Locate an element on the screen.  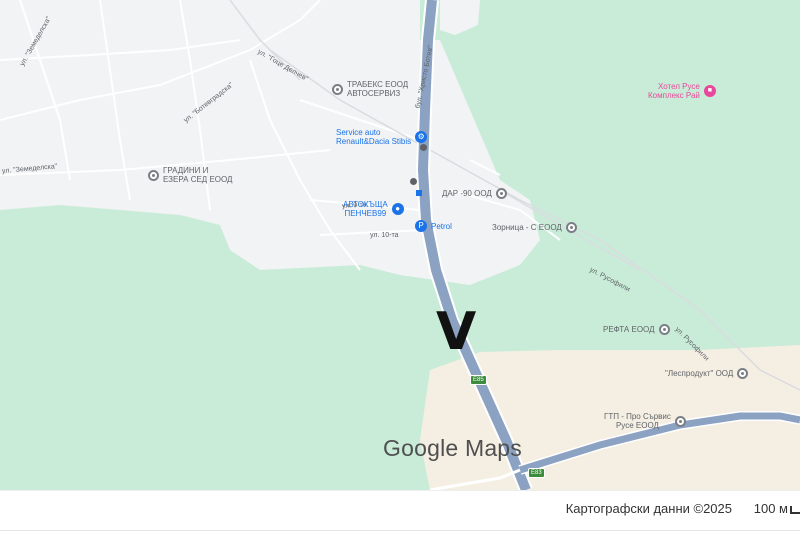
location-marker: V is located at coordinates (456, 332).